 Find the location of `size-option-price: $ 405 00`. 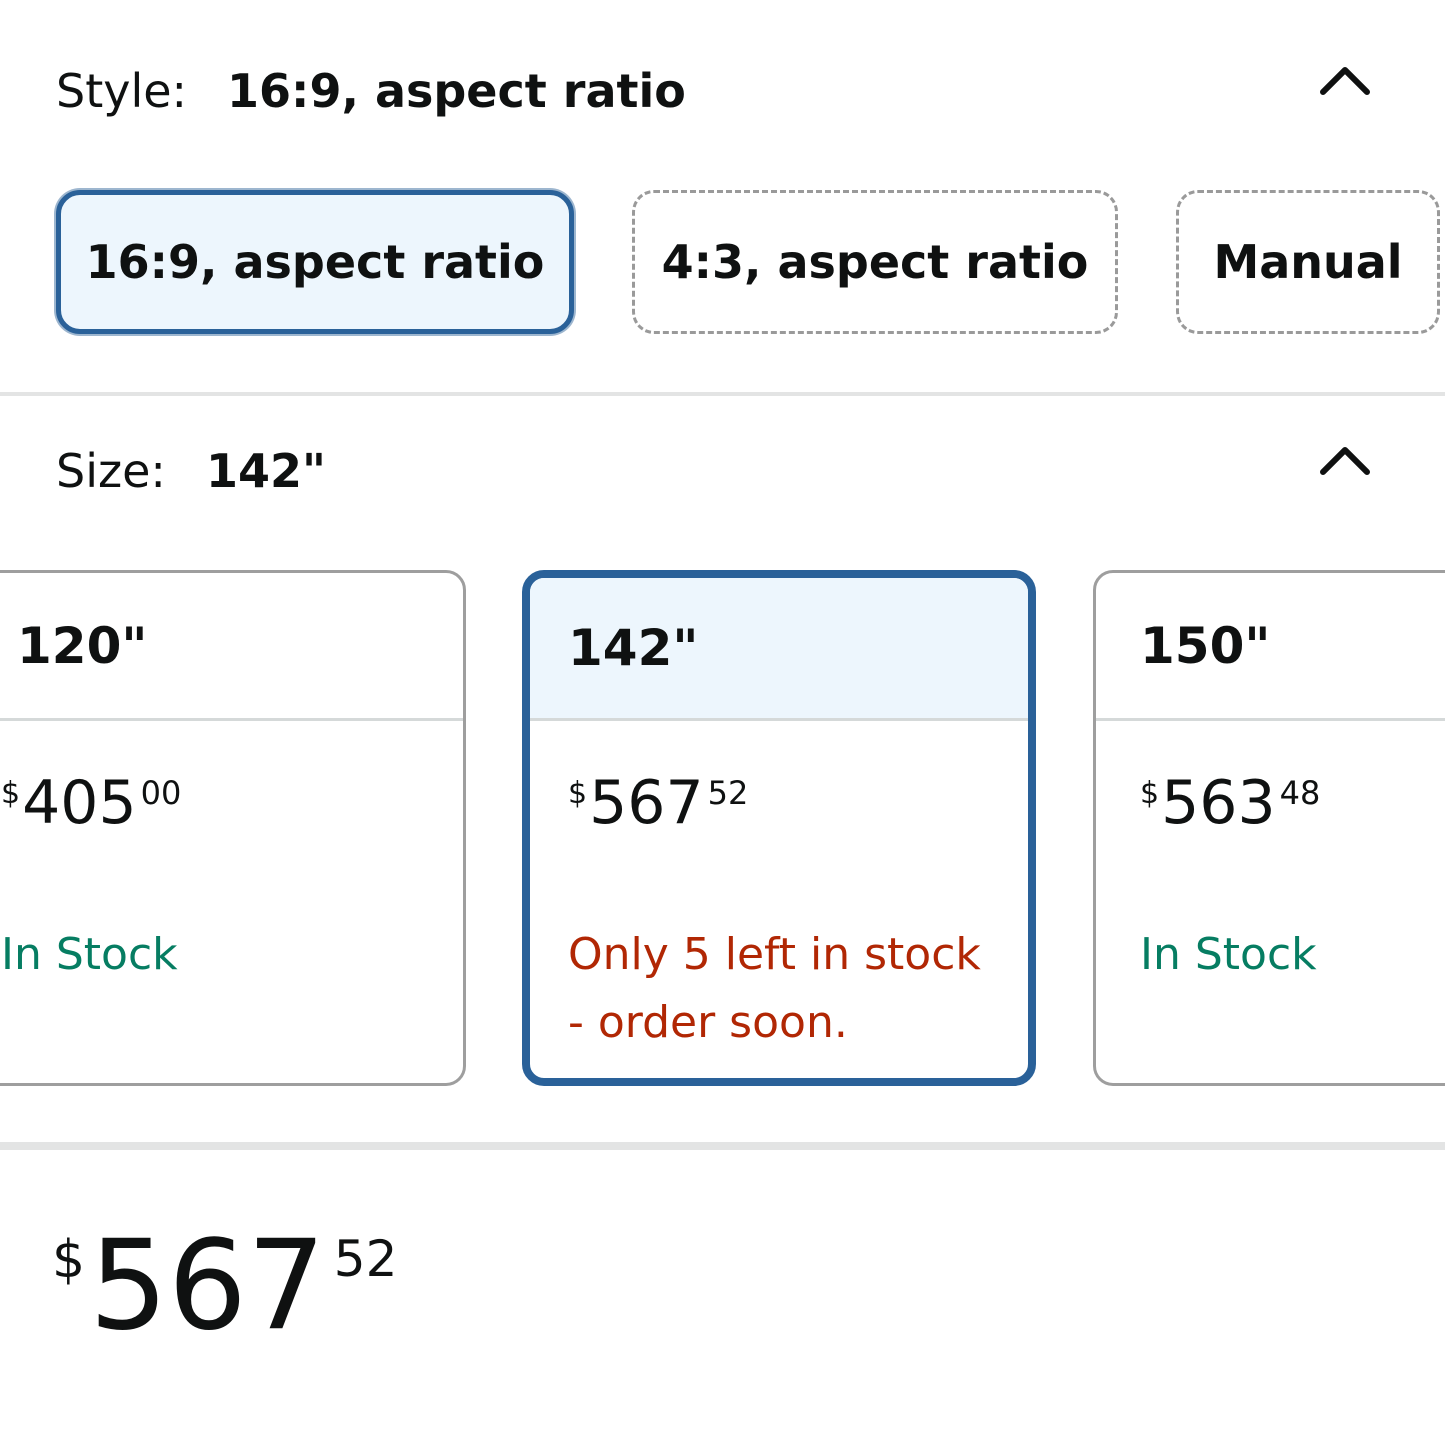

size-option-price: $ 405 00 is located at coordinates (91, 803).